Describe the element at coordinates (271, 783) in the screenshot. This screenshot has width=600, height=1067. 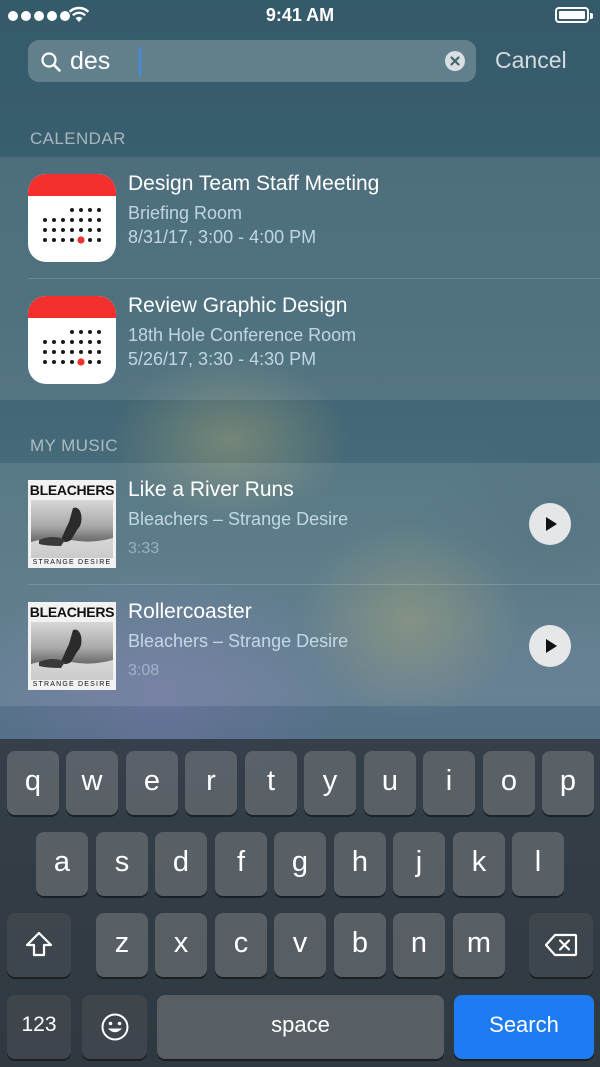
I see `key-t: t` at that location.